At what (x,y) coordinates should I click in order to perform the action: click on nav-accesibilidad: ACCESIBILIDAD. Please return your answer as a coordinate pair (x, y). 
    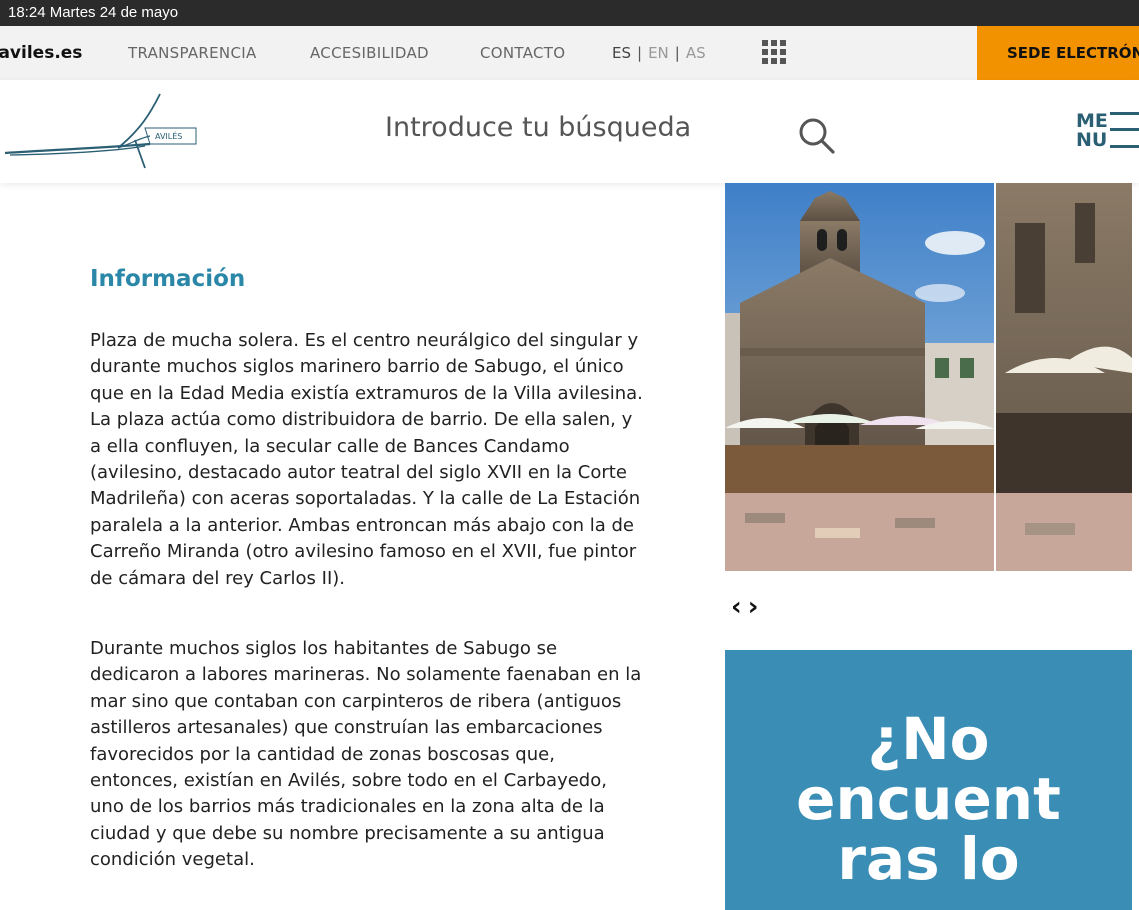
    Looking at the image, I should click on (369, 53).